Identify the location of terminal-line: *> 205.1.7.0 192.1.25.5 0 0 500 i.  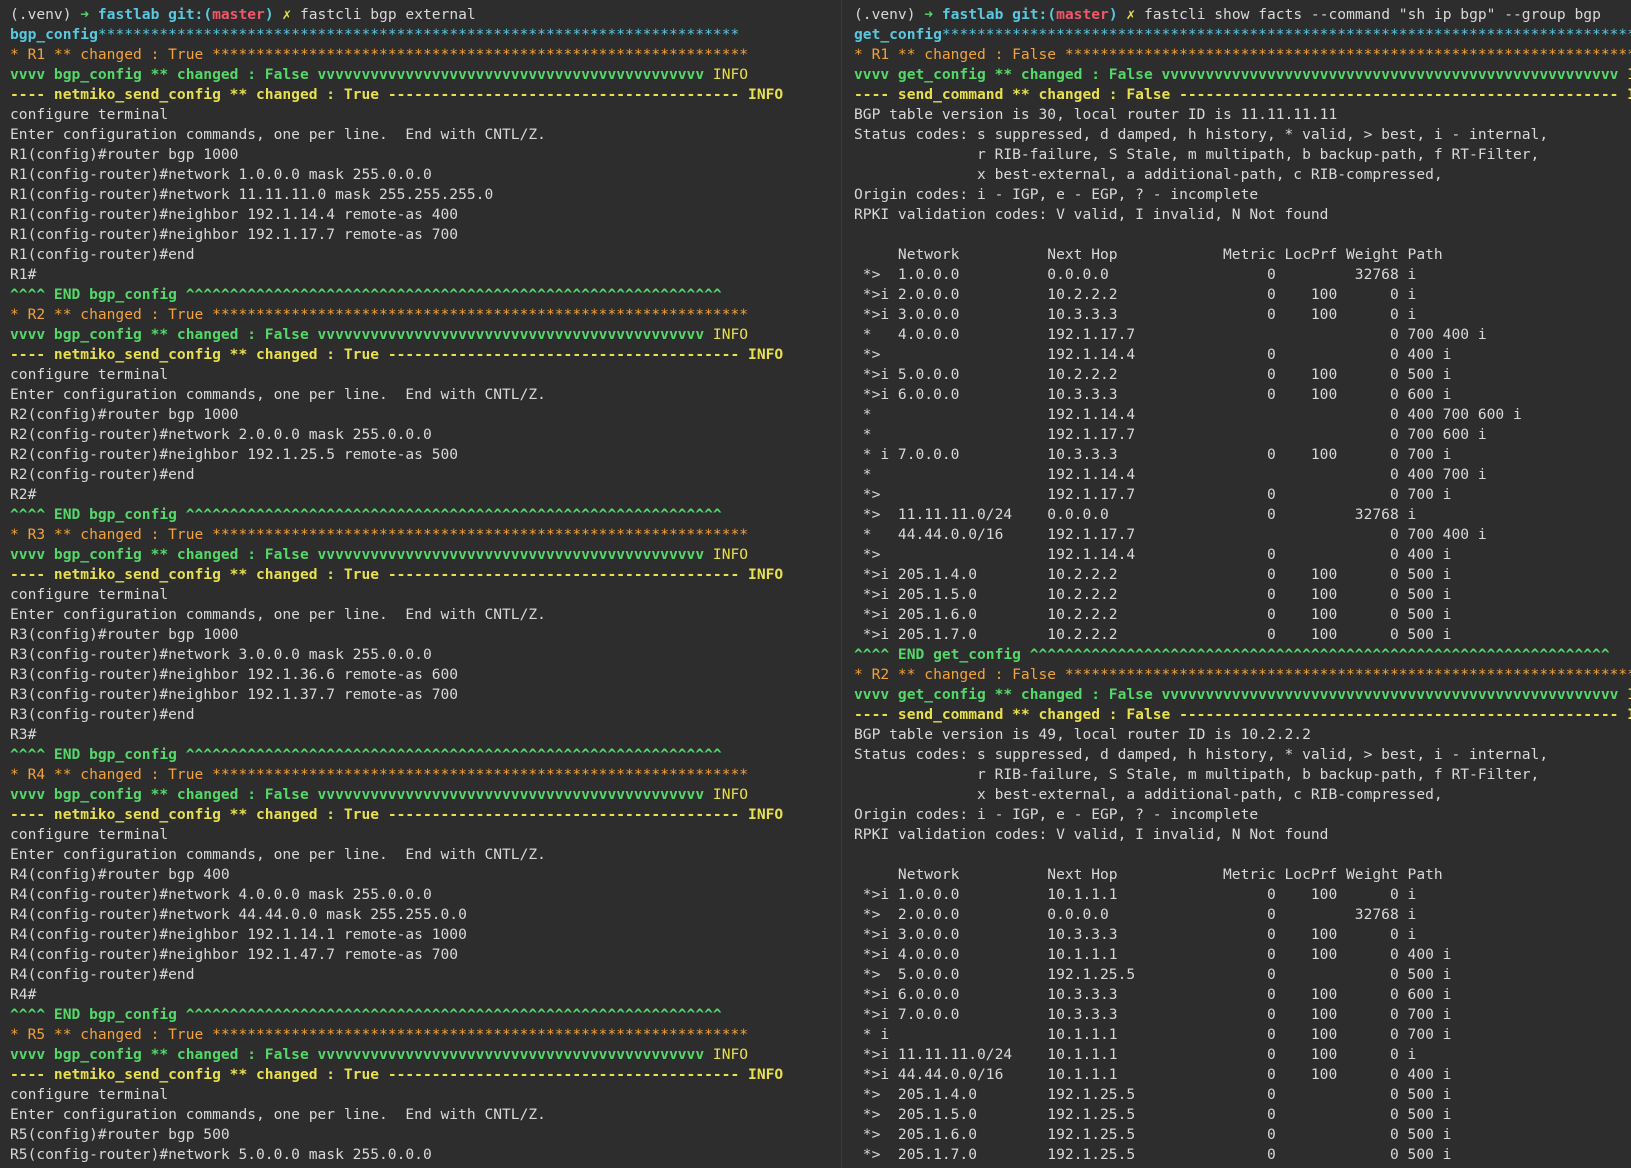
(1242, 1155).